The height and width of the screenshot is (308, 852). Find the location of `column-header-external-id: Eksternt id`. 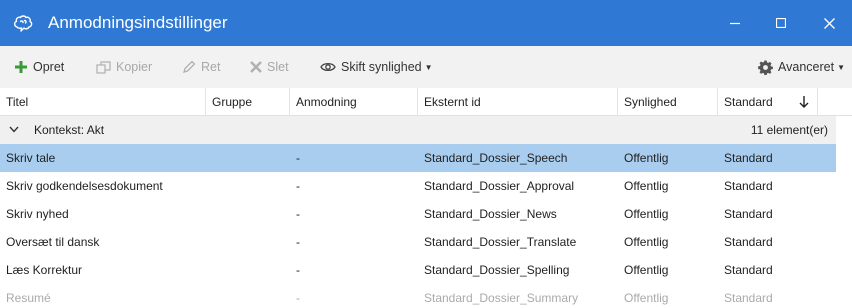

column-header-external-id: Eksternt id is located at coordinates (518, 102).